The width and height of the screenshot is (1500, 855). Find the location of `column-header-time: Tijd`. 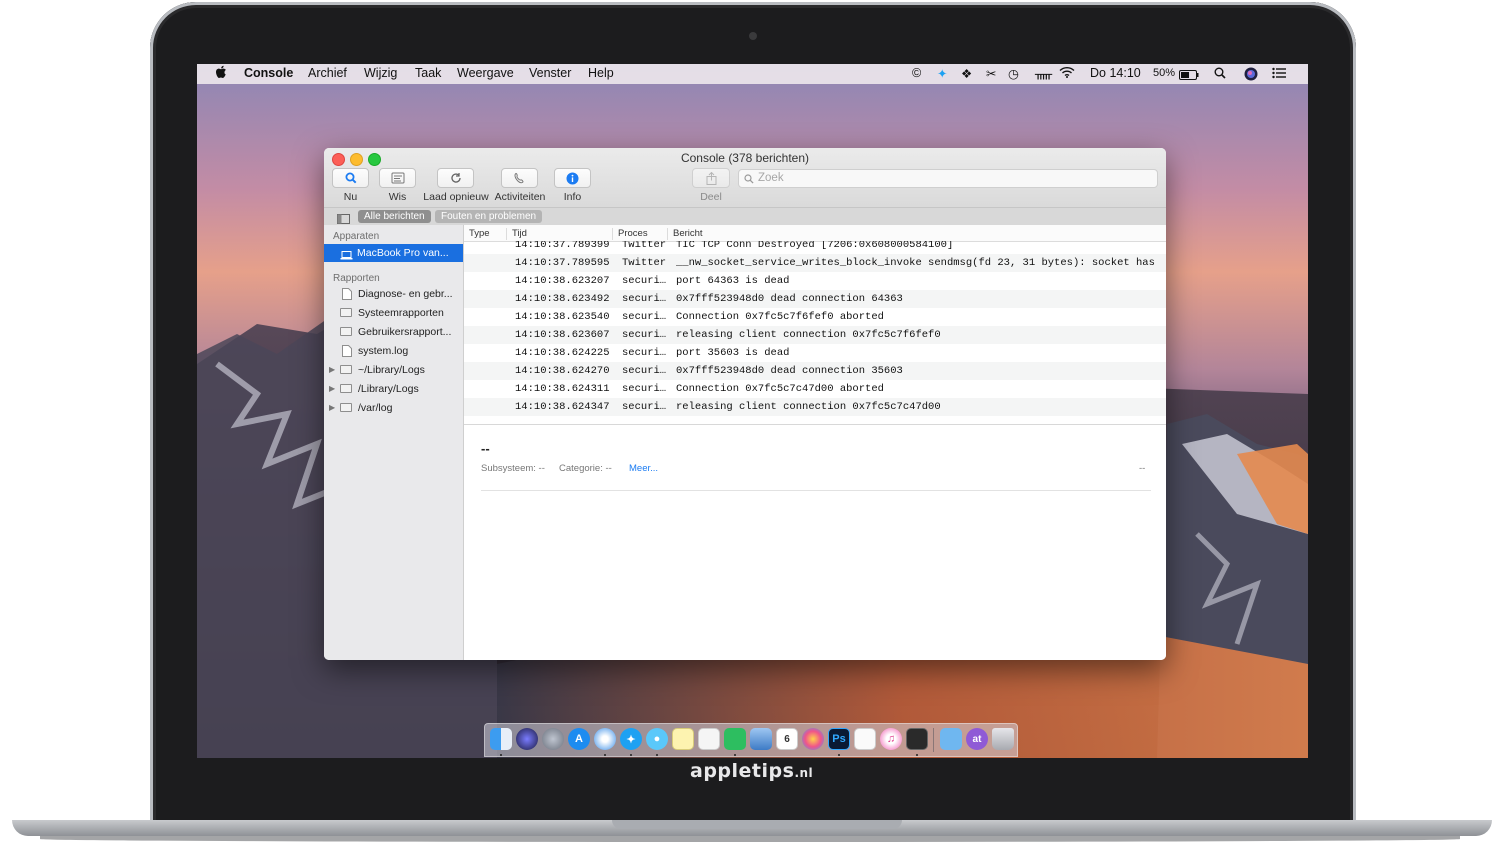

column-header-time: Tijd is located at coordinates (516, 234).